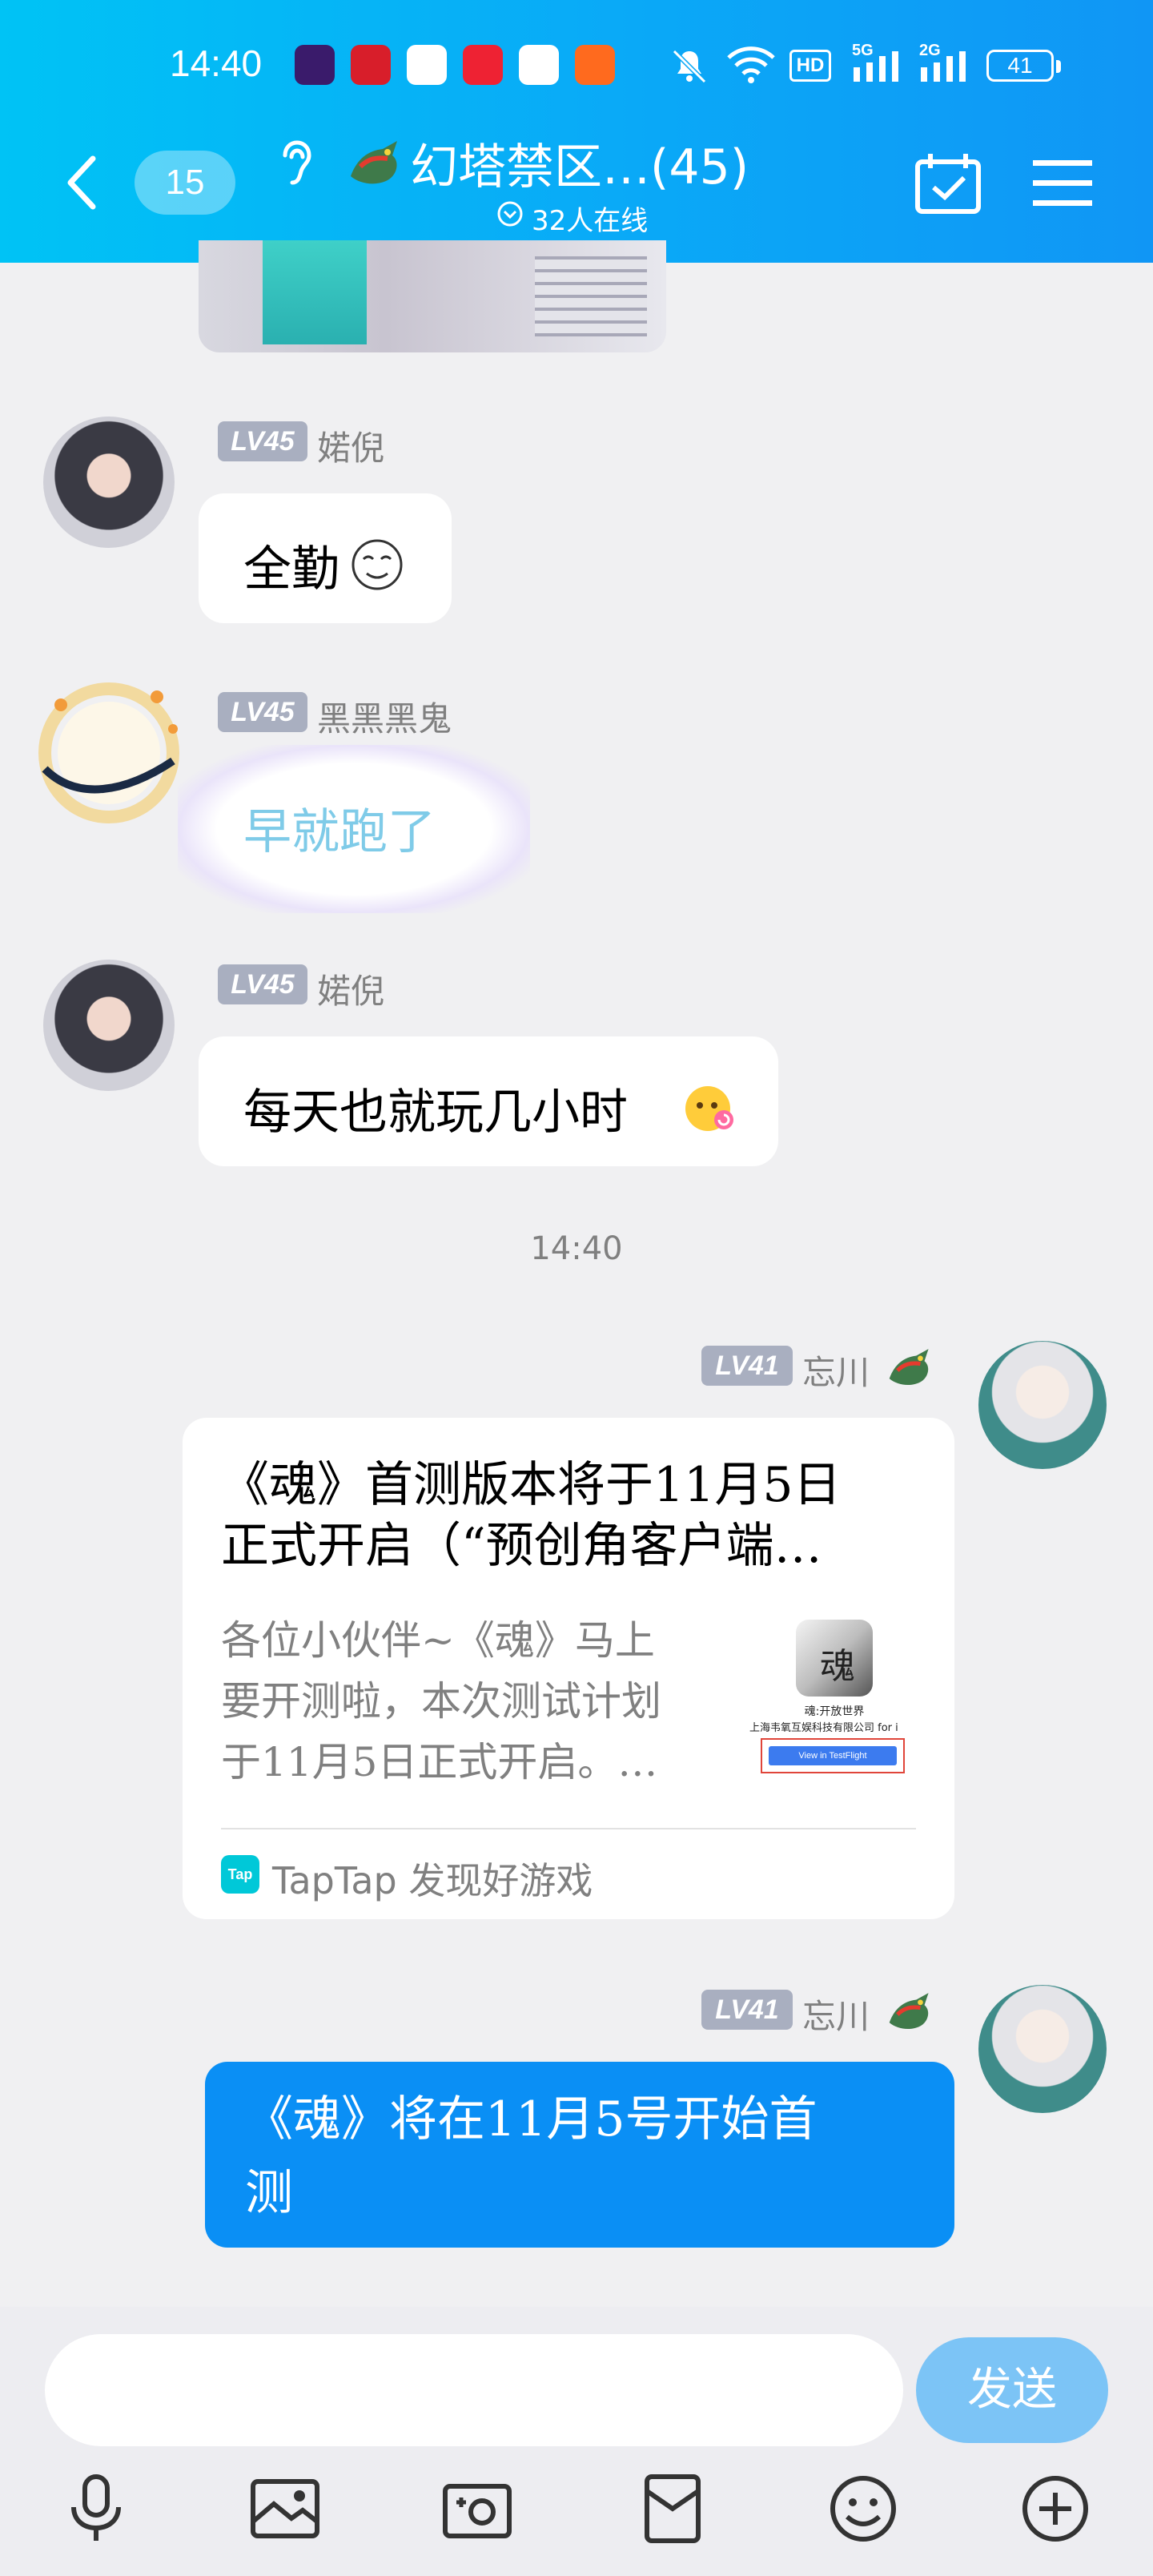 The width and height of the screenshot is (1153, 2576). I want to click on message-bubble: 全勤, so click(326, 558).